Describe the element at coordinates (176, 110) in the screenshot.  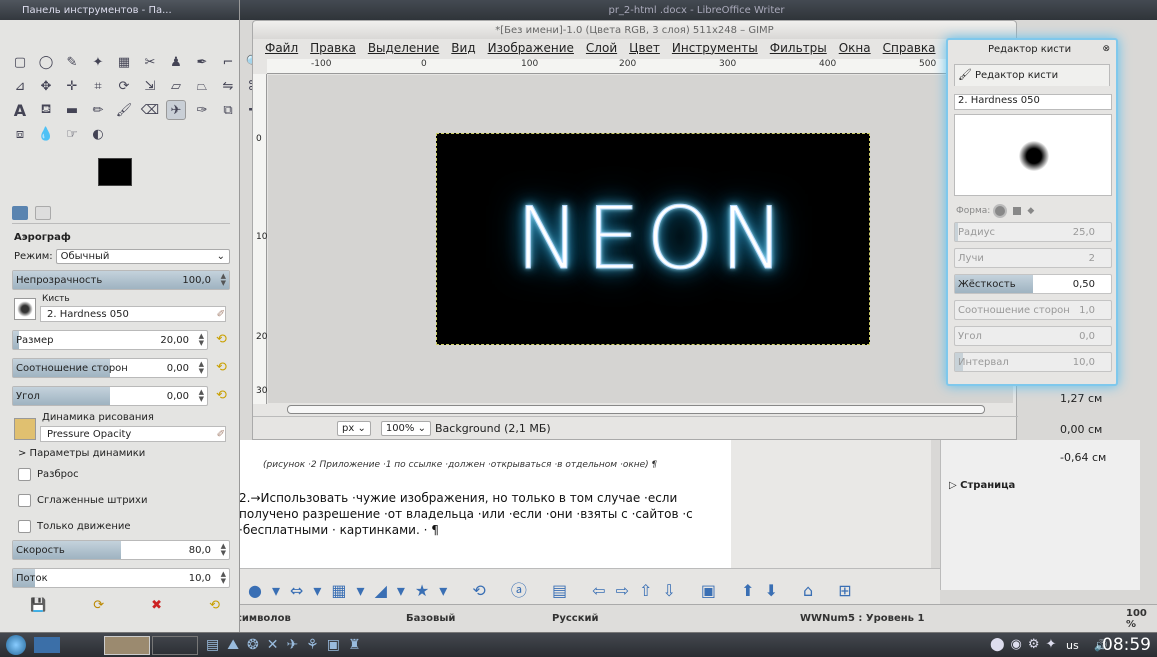
I see `airbrush-icon: ✈` at that location.